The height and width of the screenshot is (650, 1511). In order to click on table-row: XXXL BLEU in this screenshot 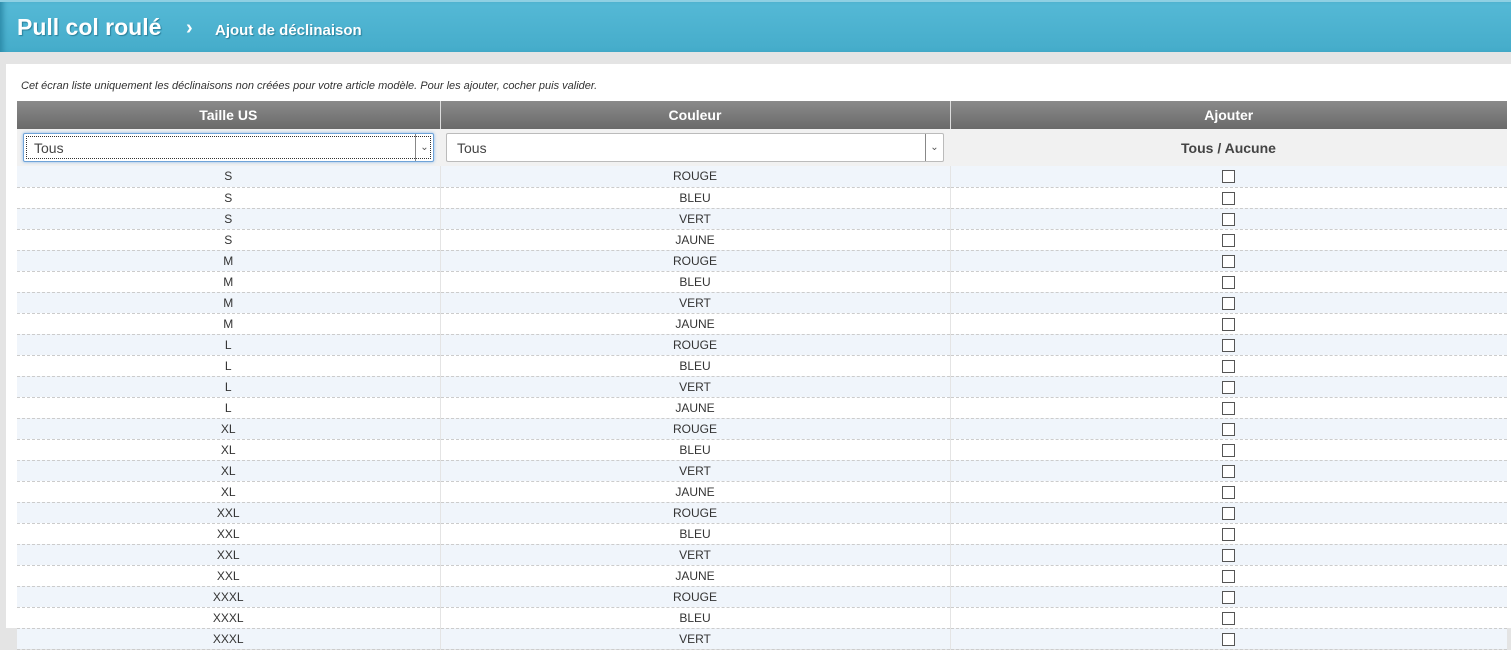, I will do `click(762, 618)`.